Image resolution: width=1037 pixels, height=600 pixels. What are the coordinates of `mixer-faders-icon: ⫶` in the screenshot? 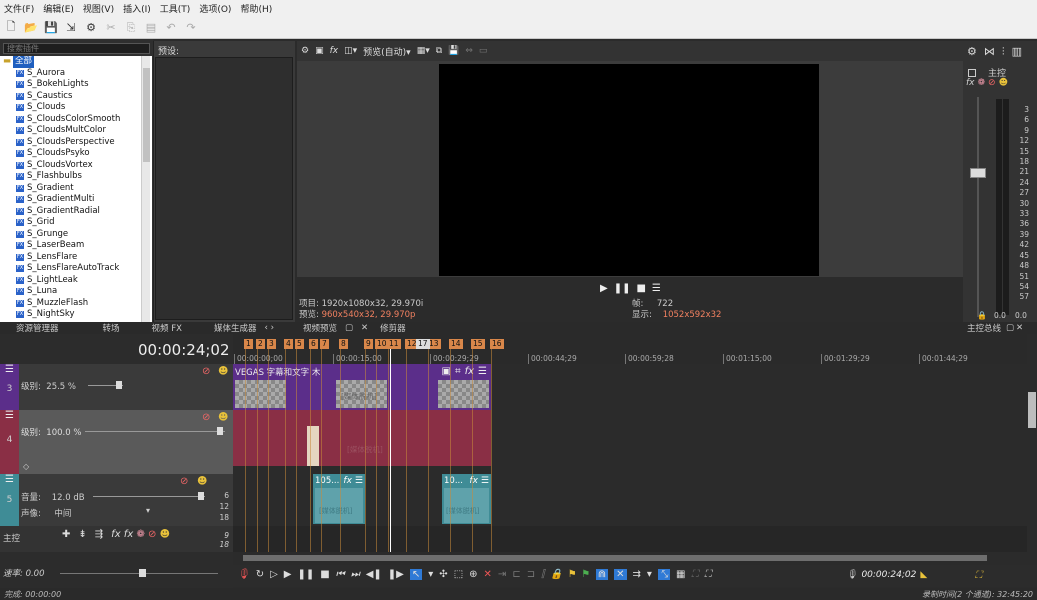 It's located at (1003, 52).